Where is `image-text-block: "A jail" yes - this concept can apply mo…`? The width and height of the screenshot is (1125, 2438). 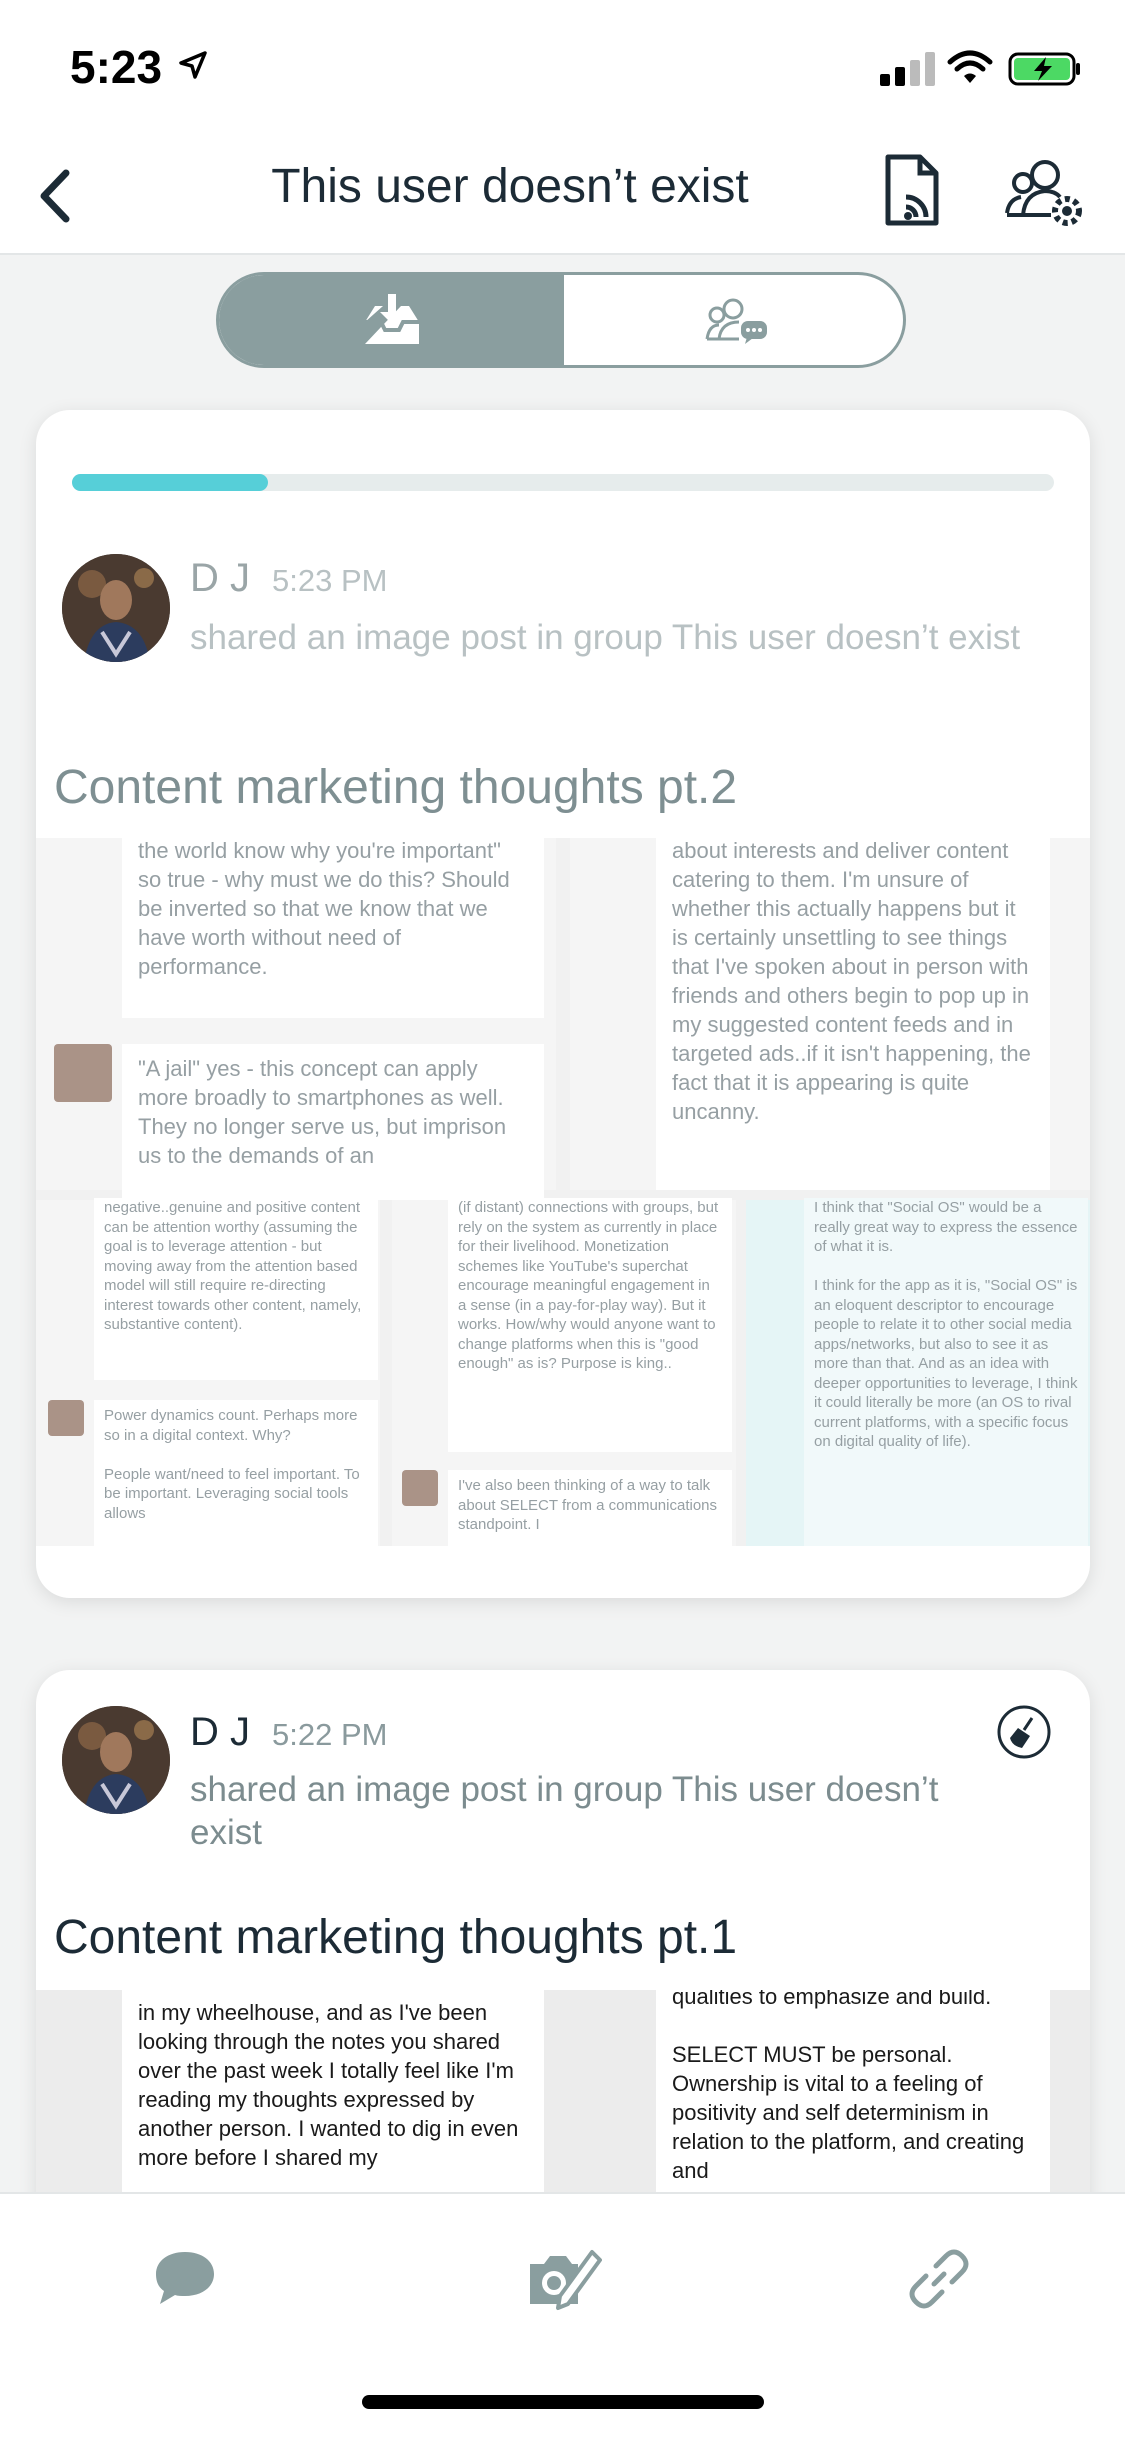
image-text-block: "A jail" yes - this concept can apply mo… is located at coordinates (333, 1122).